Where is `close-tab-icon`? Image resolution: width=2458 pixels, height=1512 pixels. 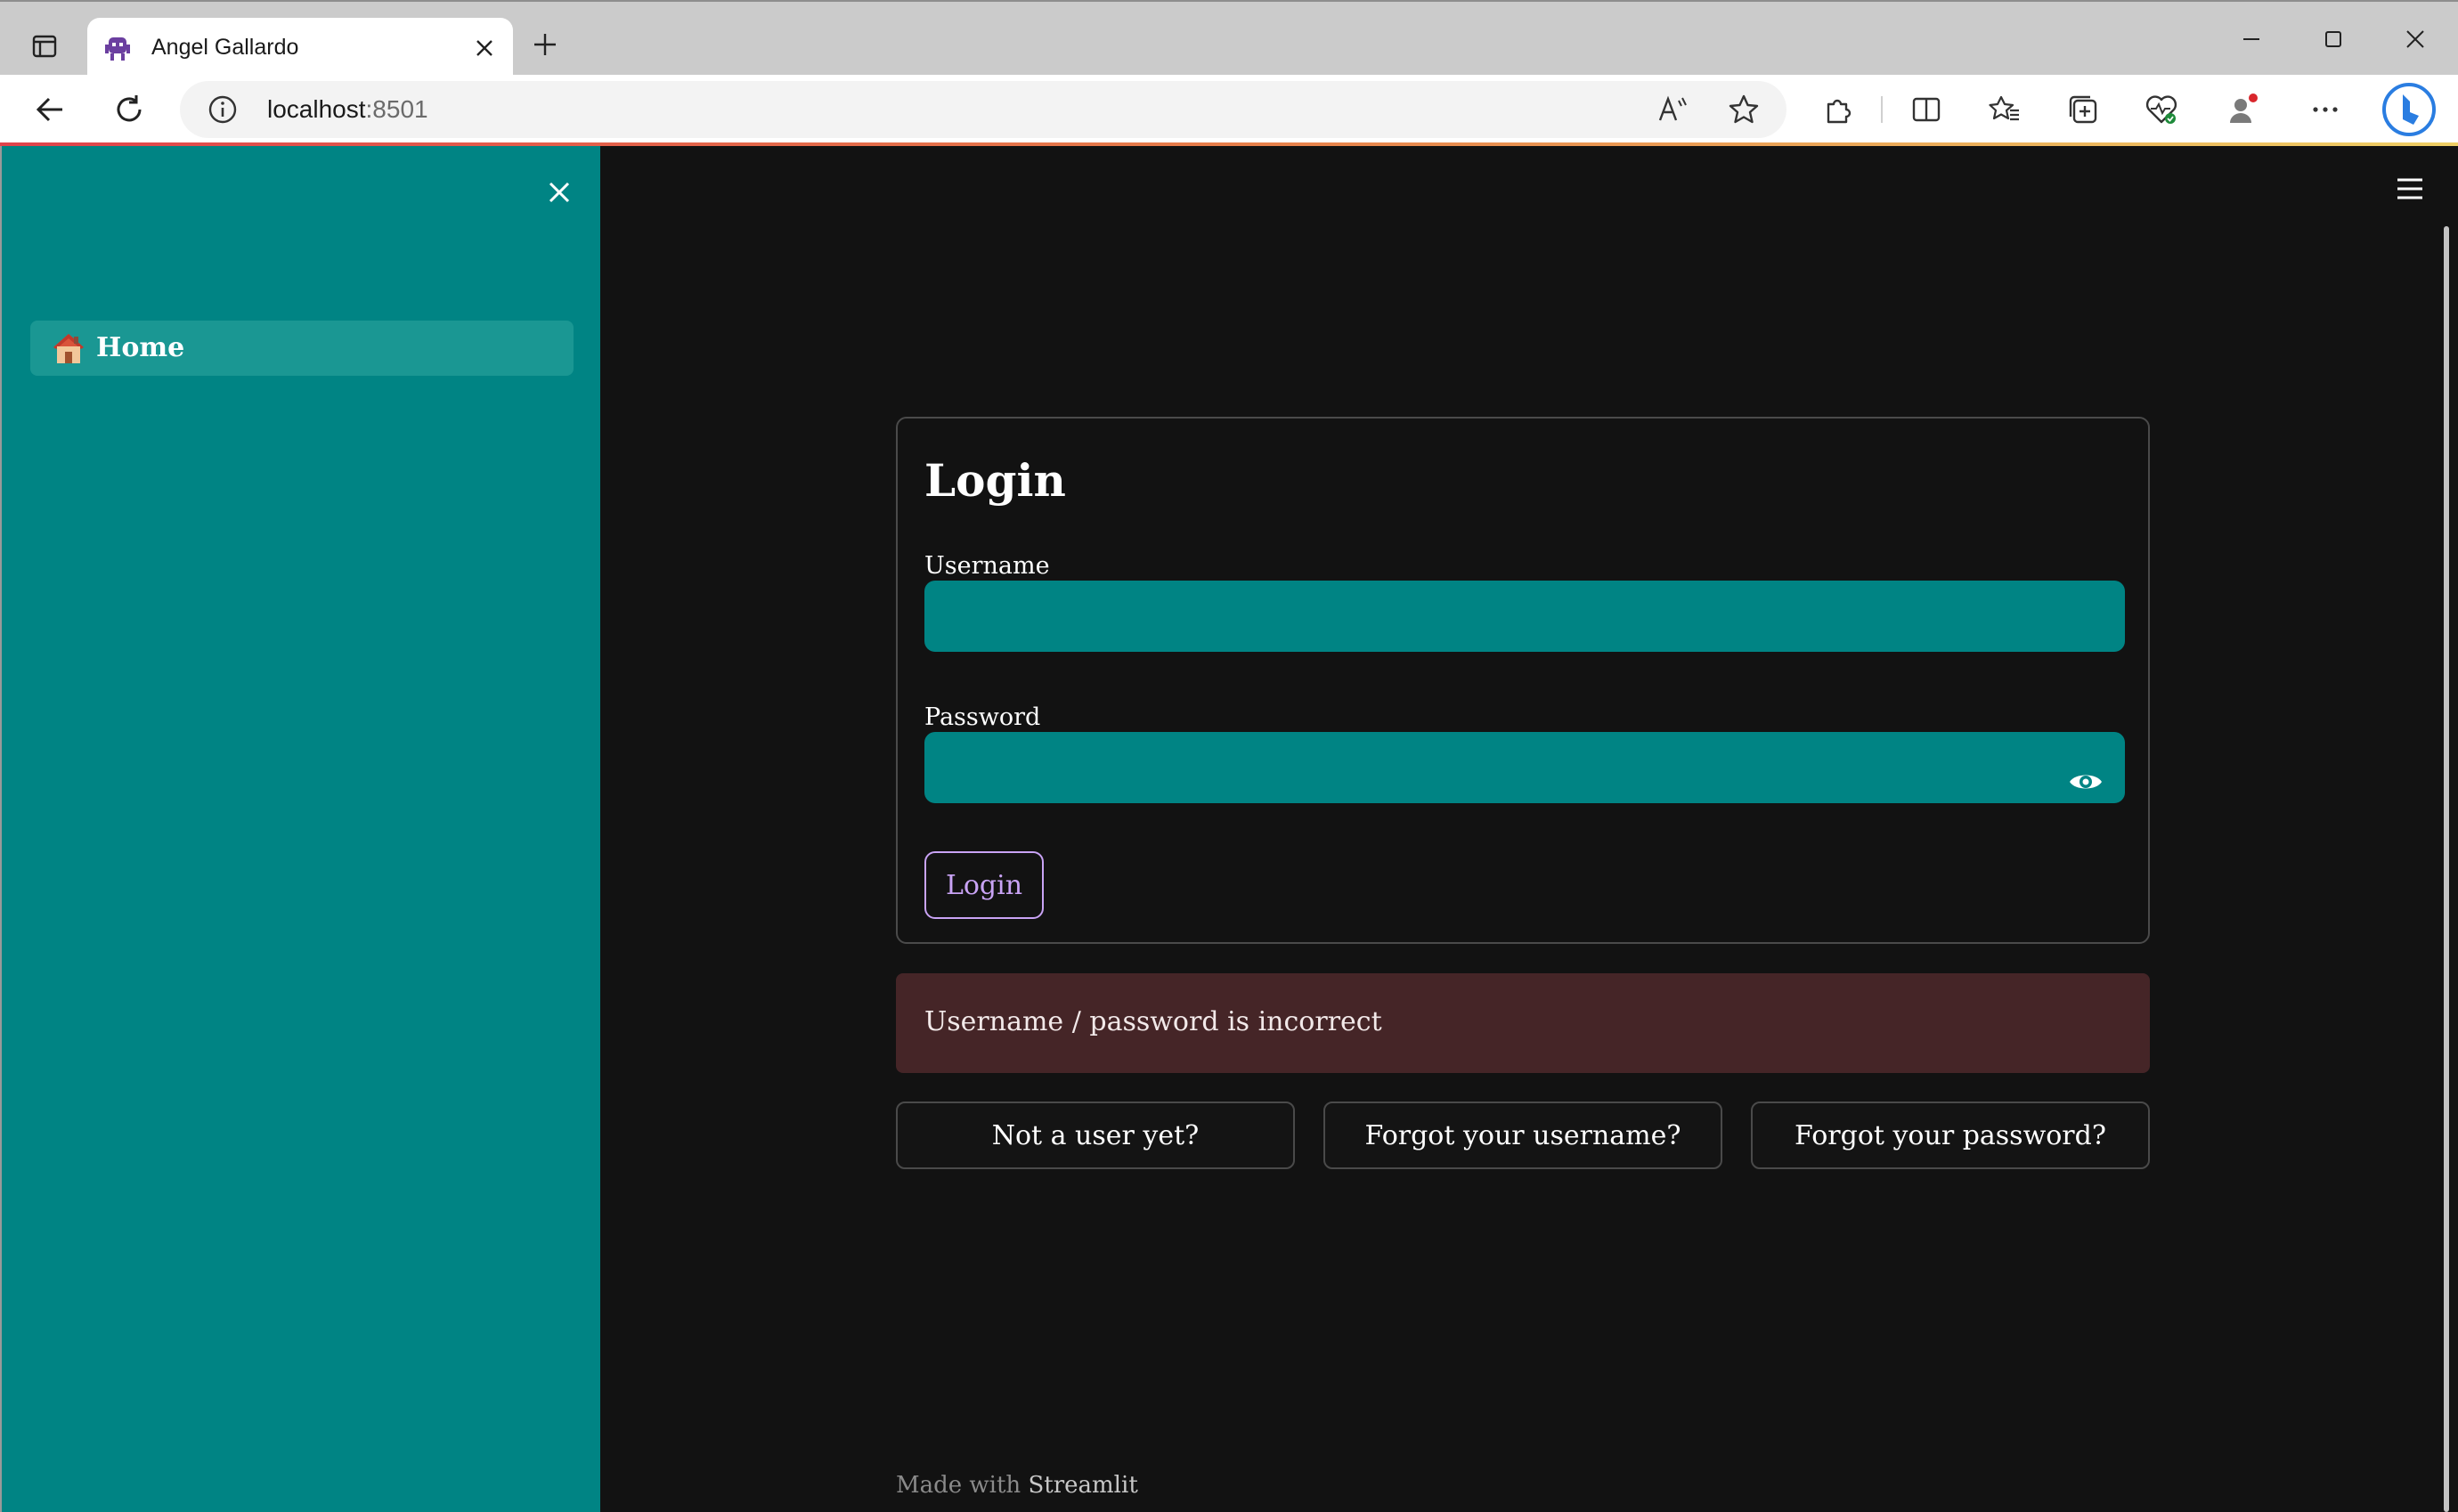 close-tab-icon is located at coordinates (484, 48).